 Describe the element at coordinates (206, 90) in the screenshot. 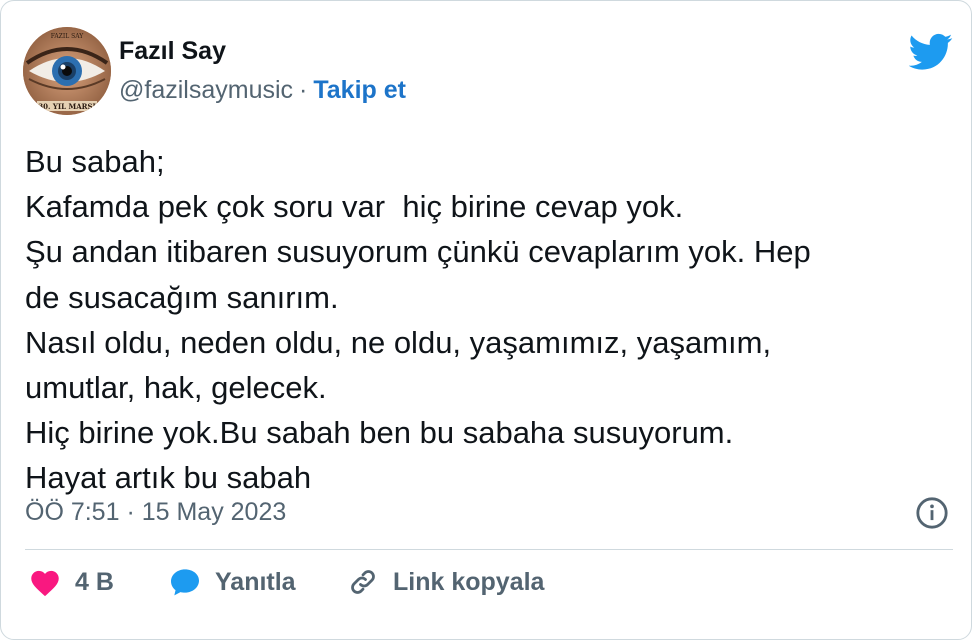

I see `author-handle: @fazilsaymusic` at that location.